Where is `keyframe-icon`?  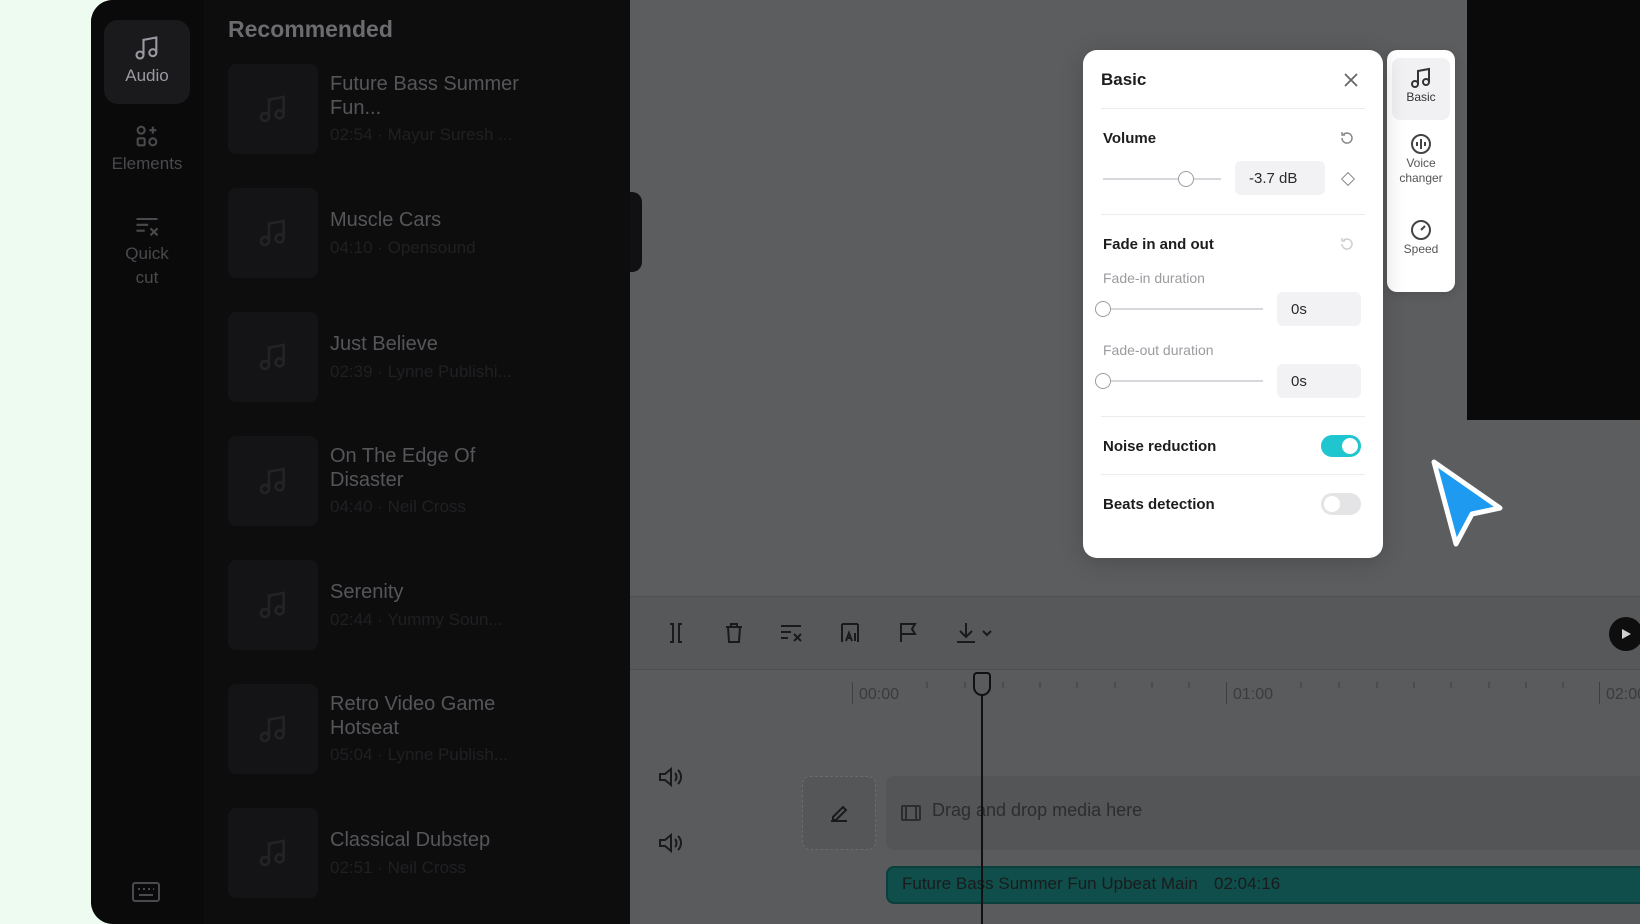
keyframe-icon is located at coordinates (1348, 179).